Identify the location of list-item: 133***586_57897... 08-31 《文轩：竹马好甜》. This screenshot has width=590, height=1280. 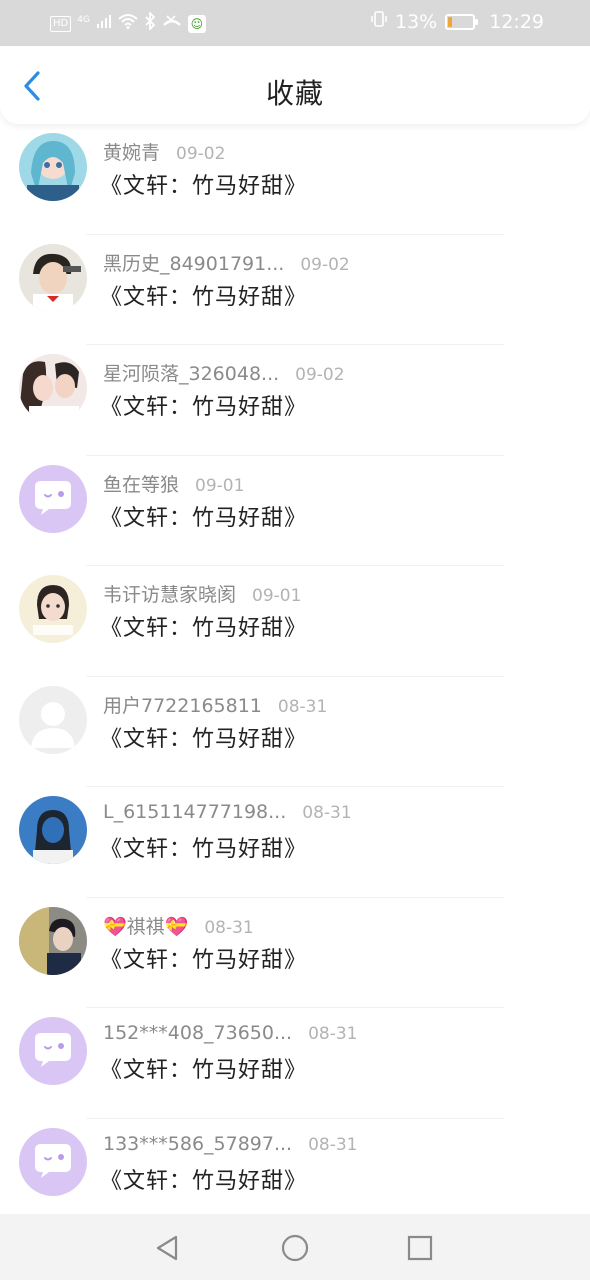
(295, 1167).